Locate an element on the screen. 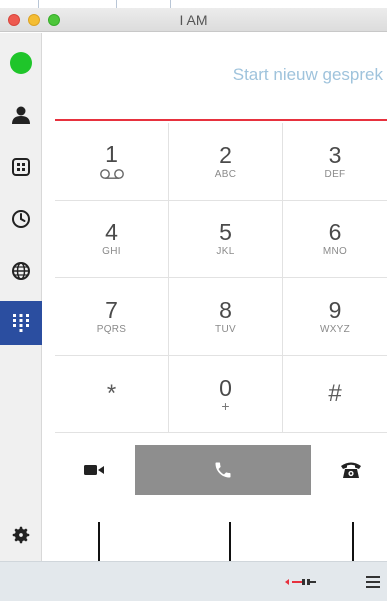 Image resolution: width=387 pixels, height=601 pixels. key-digit: # is located at coordinates (335, 393).